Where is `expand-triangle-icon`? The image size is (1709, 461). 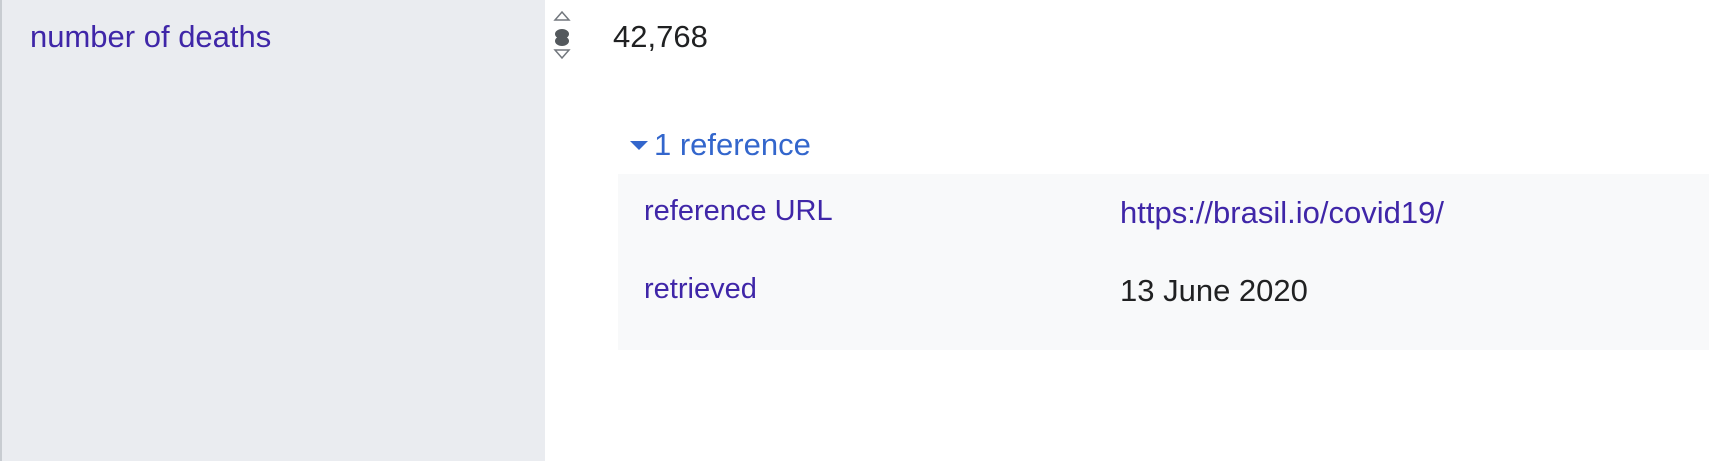 expand-triangle-icon is located at coordinates (639, 146).